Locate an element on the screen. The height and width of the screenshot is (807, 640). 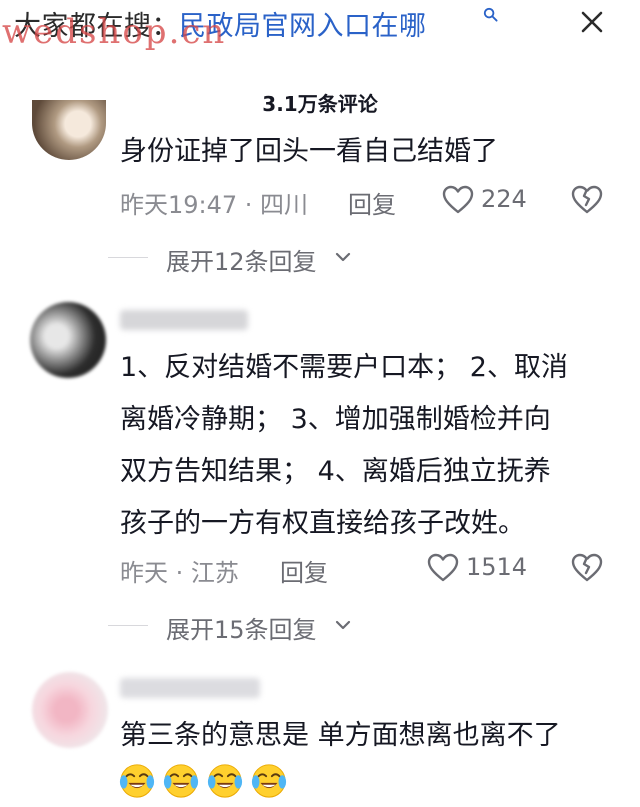
comment-meta: 昨天 · 江苏 is located at coordinates (179, 573).